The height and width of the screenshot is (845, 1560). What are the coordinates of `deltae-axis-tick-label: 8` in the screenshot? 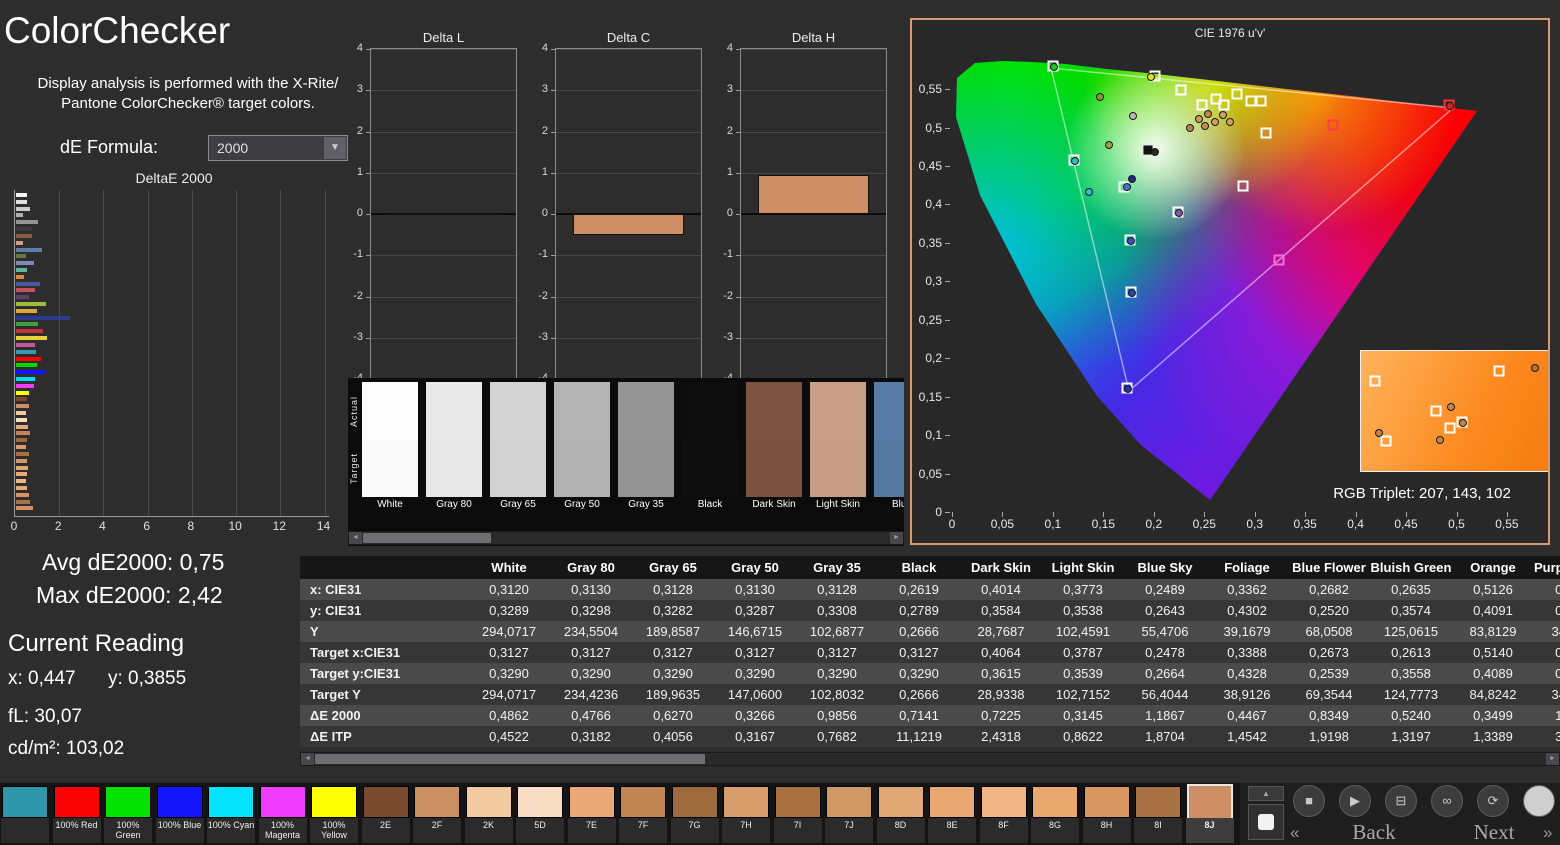 It's located at (191, 526).